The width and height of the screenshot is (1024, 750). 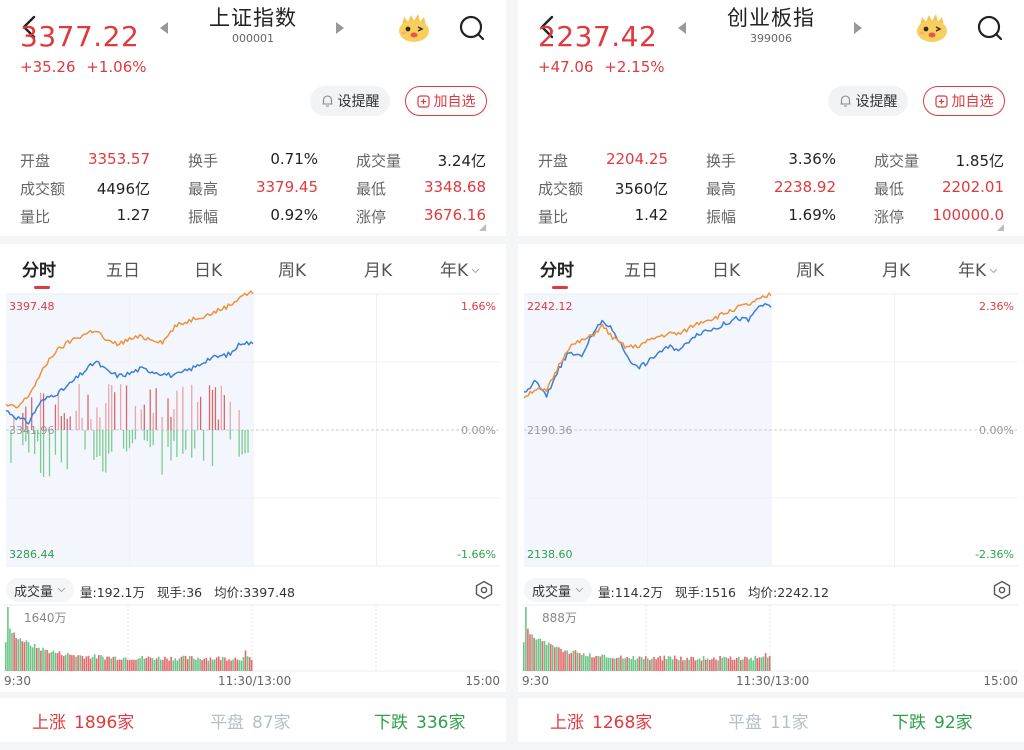 What do you see at coordinates (560, 287) in the screenshot?
I see `active-tab-indicator` at bounding box center [560, 287].